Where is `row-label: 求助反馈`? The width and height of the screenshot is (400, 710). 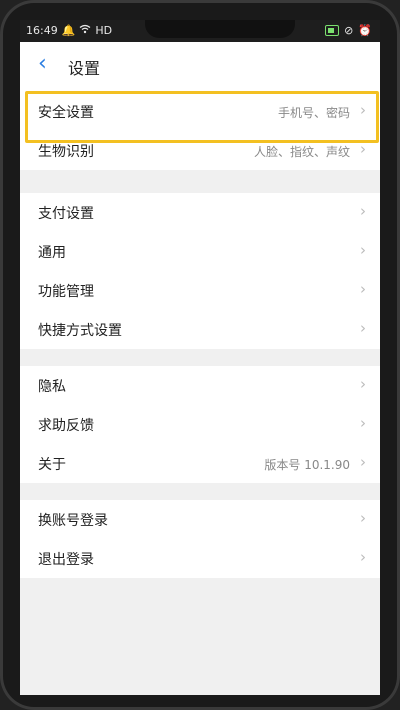 row-label: 求助反馈 is located at coordinates (66, 426).